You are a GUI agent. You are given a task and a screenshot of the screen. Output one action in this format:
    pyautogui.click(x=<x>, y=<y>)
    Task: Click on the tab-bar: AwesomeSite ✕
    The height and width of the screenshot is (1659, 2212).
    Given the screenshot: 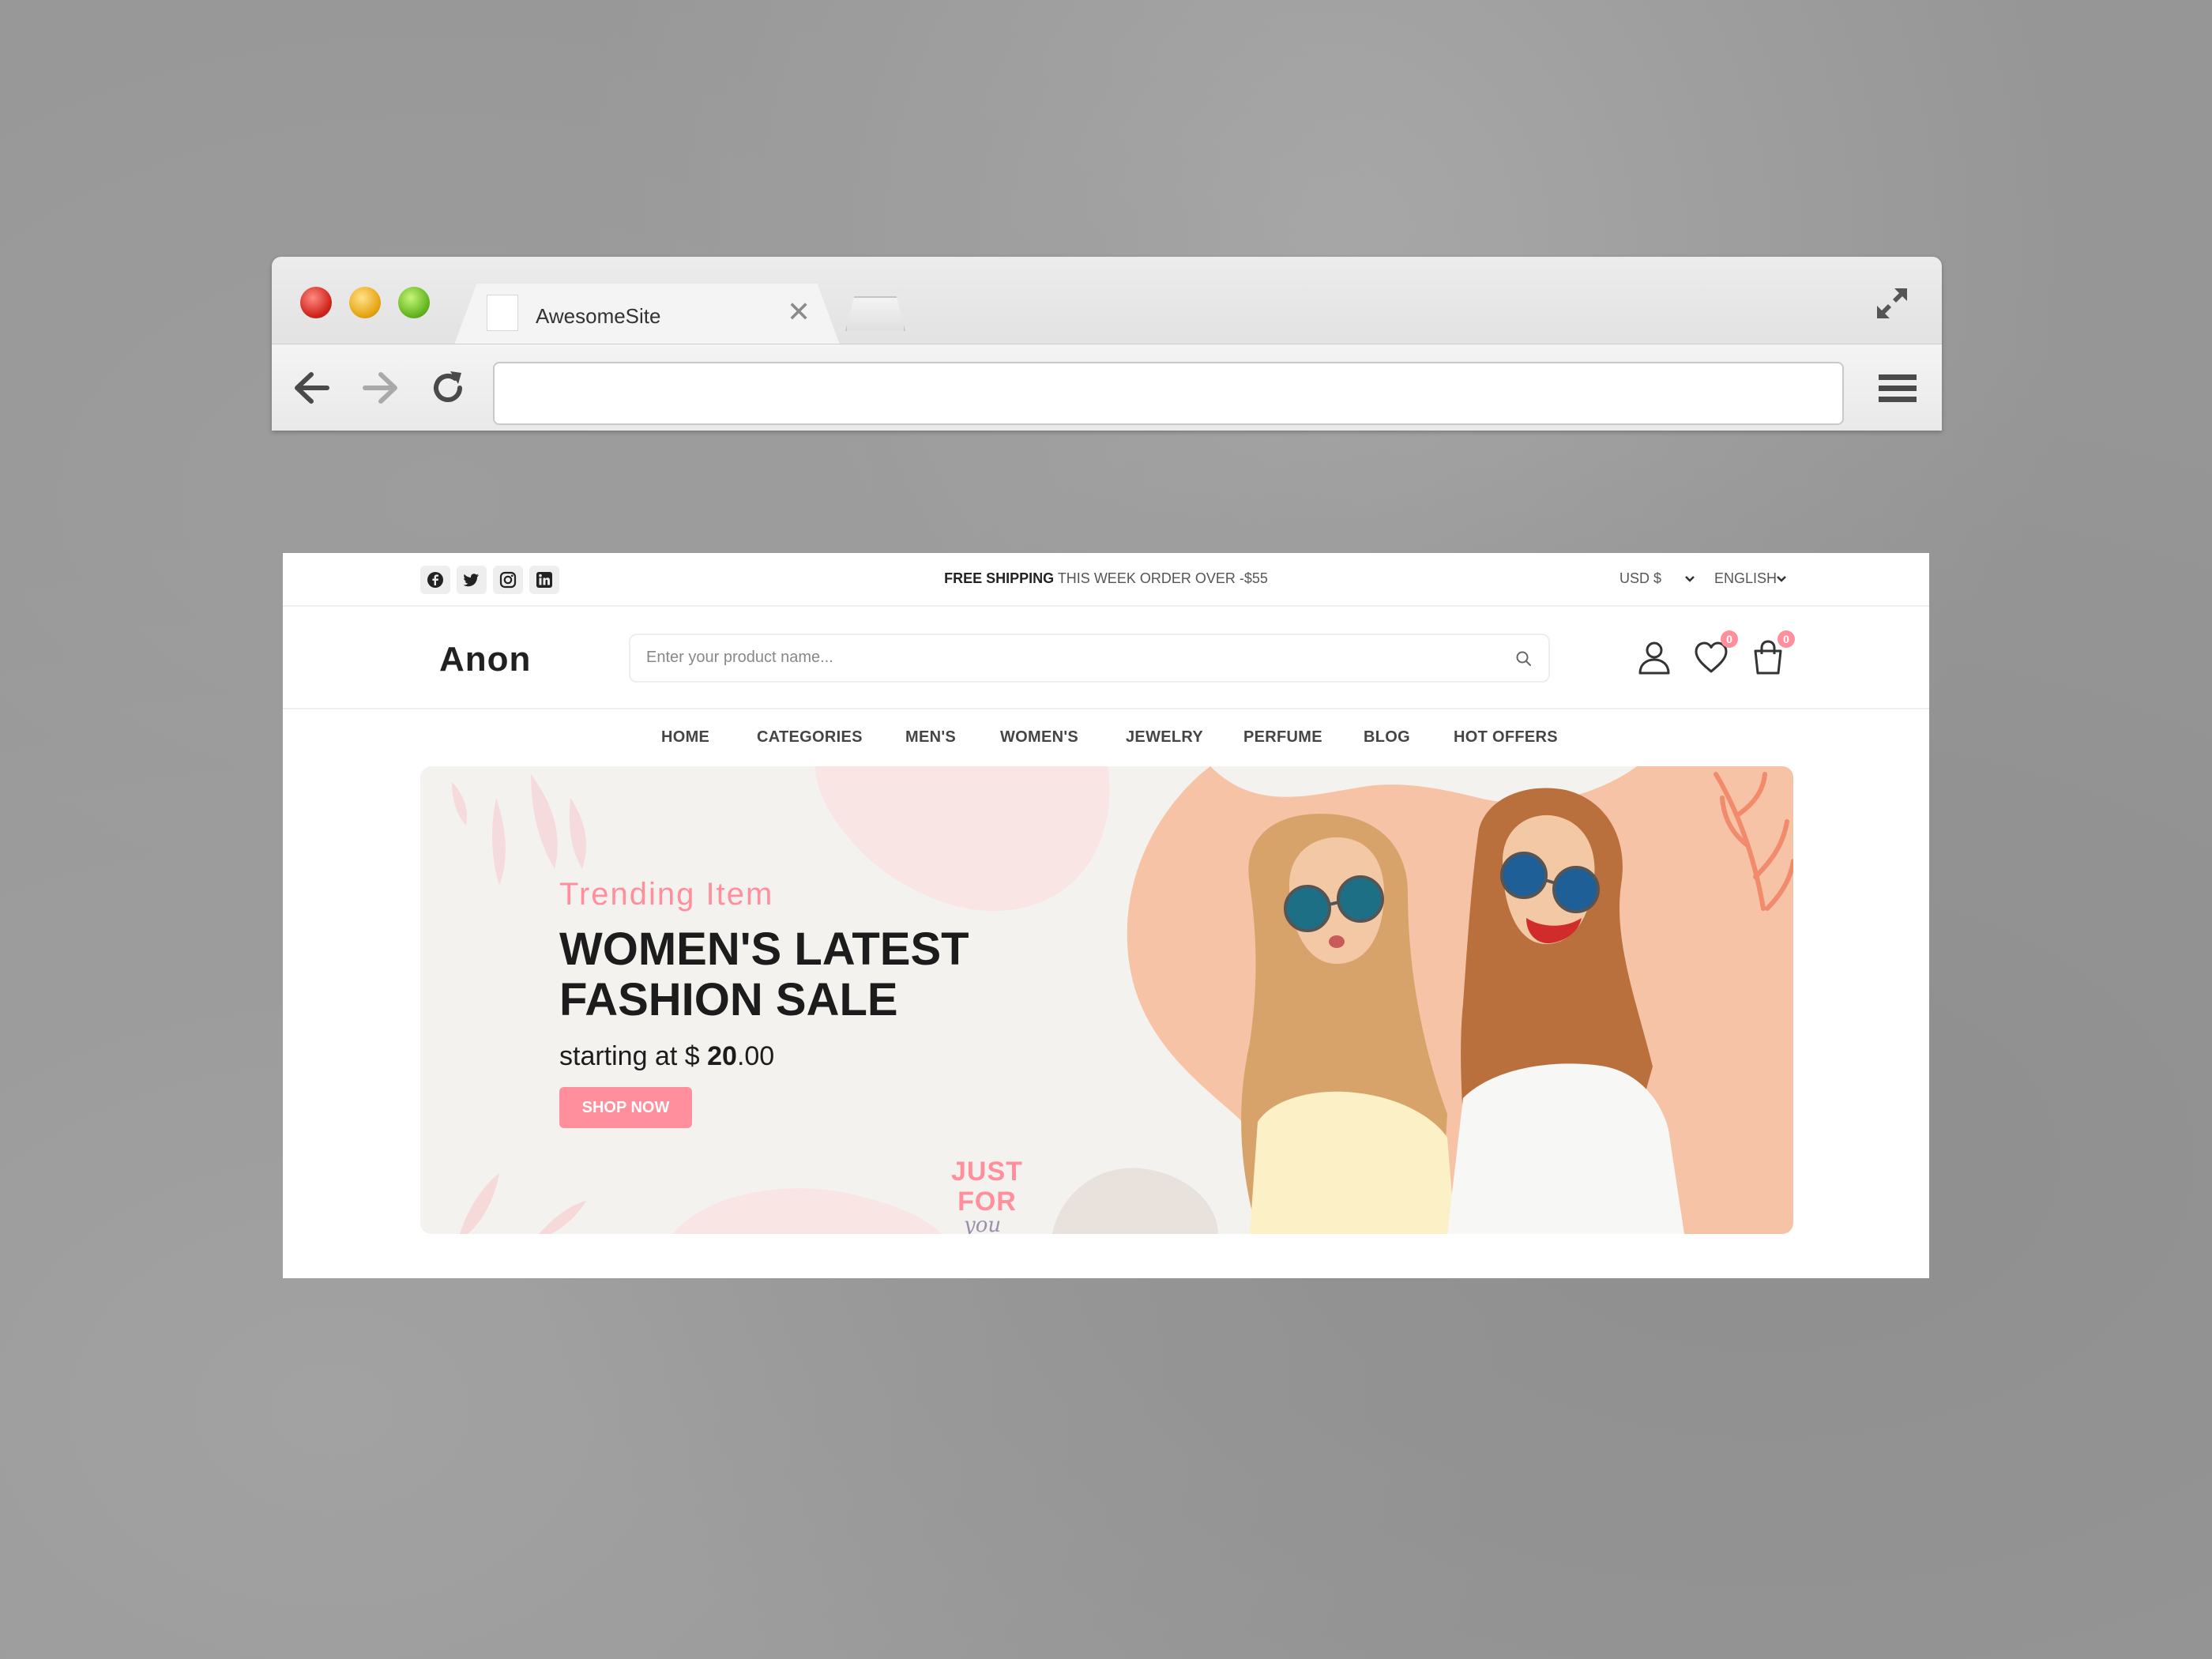 What is the action you would take?
    pyautogui.click(x=1107, y=302)
    